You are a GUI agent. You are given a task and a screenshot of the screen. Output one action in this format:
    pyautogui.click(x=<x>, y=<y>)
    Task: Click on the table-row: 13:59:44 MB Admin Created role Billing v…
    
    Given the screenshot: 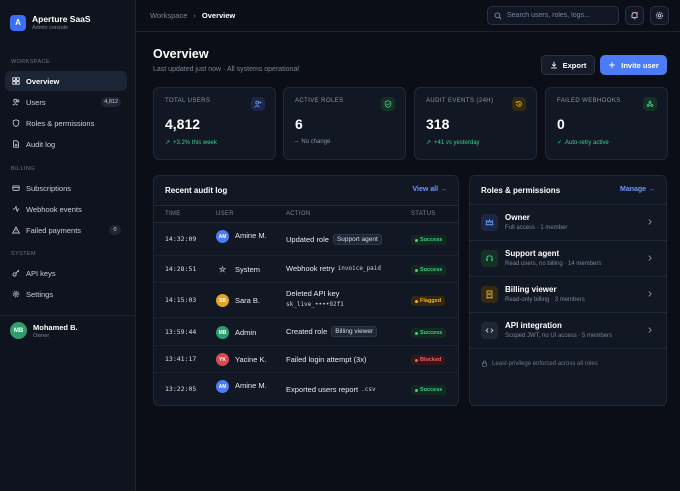 What is the action you would take?
    pyautogui.click(x=306, y=332)
    